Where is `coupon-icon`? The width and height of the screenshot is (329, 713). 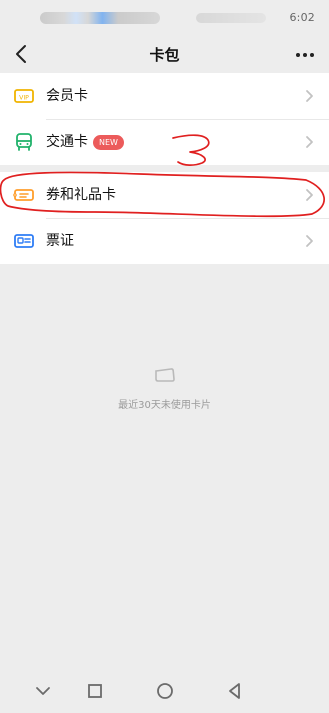 coupon-icon is located at coordinates (24, 195).